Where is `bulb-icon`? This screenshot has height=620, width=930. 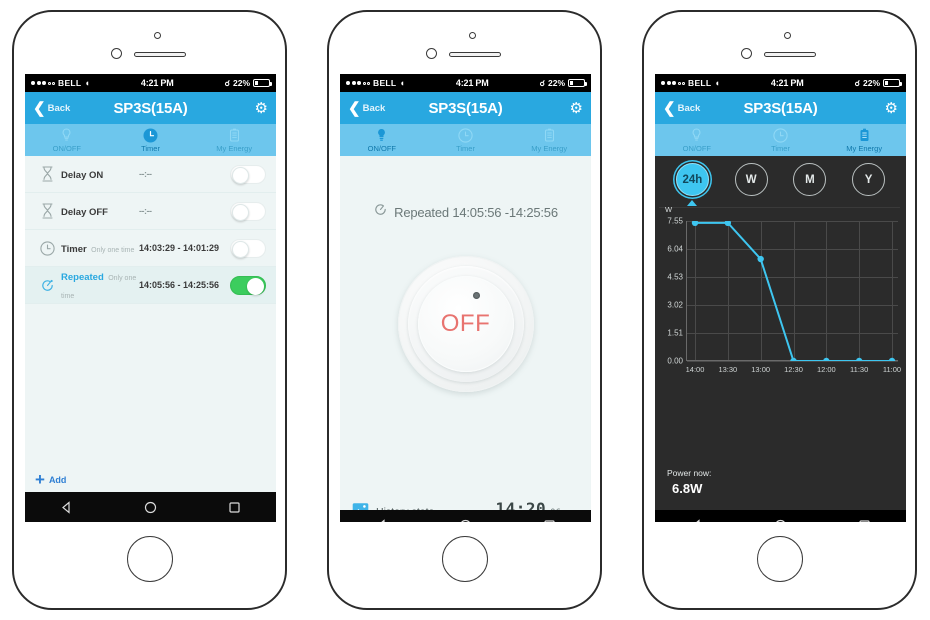 bulb-icon is located at coordinates (696, 135).